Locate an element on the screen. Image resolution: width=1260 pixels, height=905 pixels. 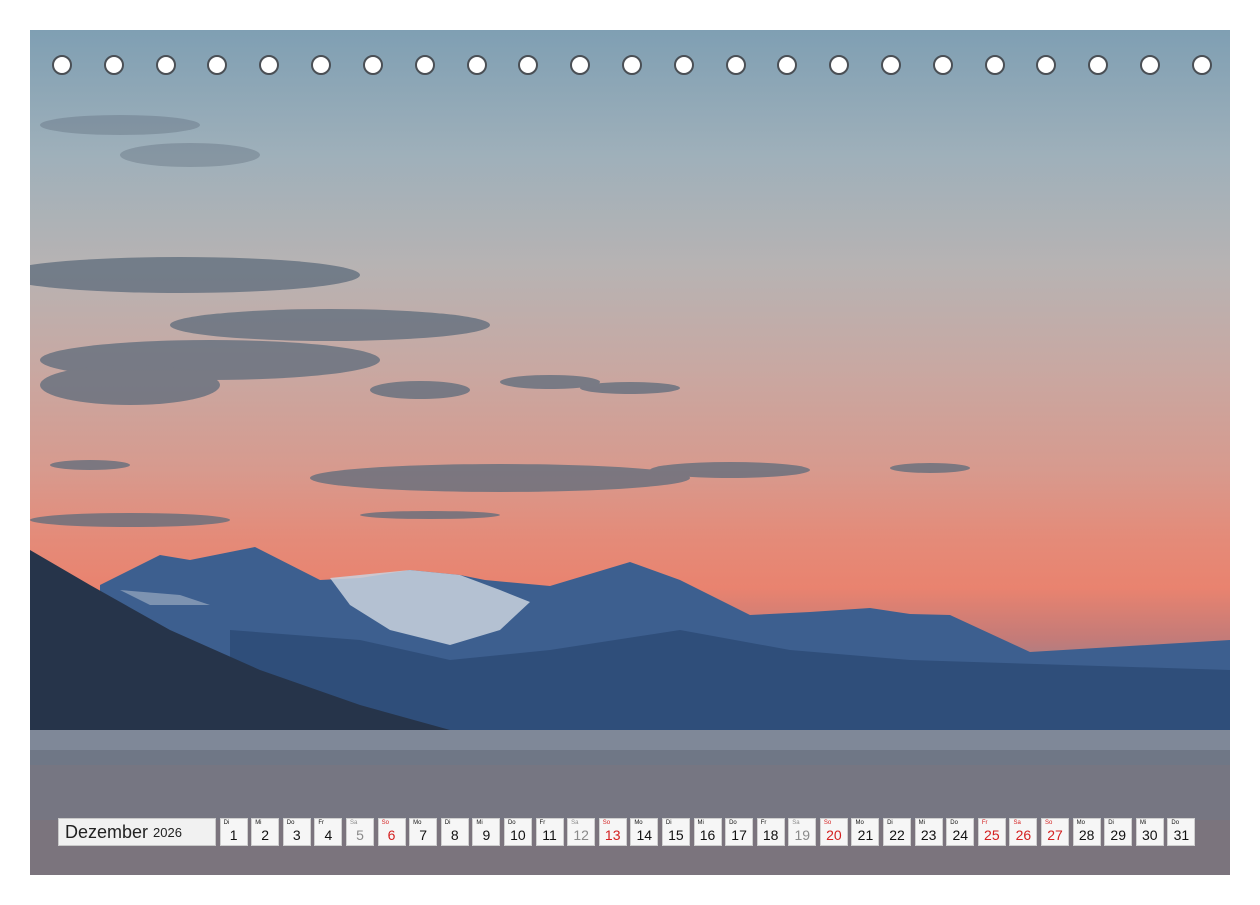
day-number: 24 is located at coordinates (960, 835).